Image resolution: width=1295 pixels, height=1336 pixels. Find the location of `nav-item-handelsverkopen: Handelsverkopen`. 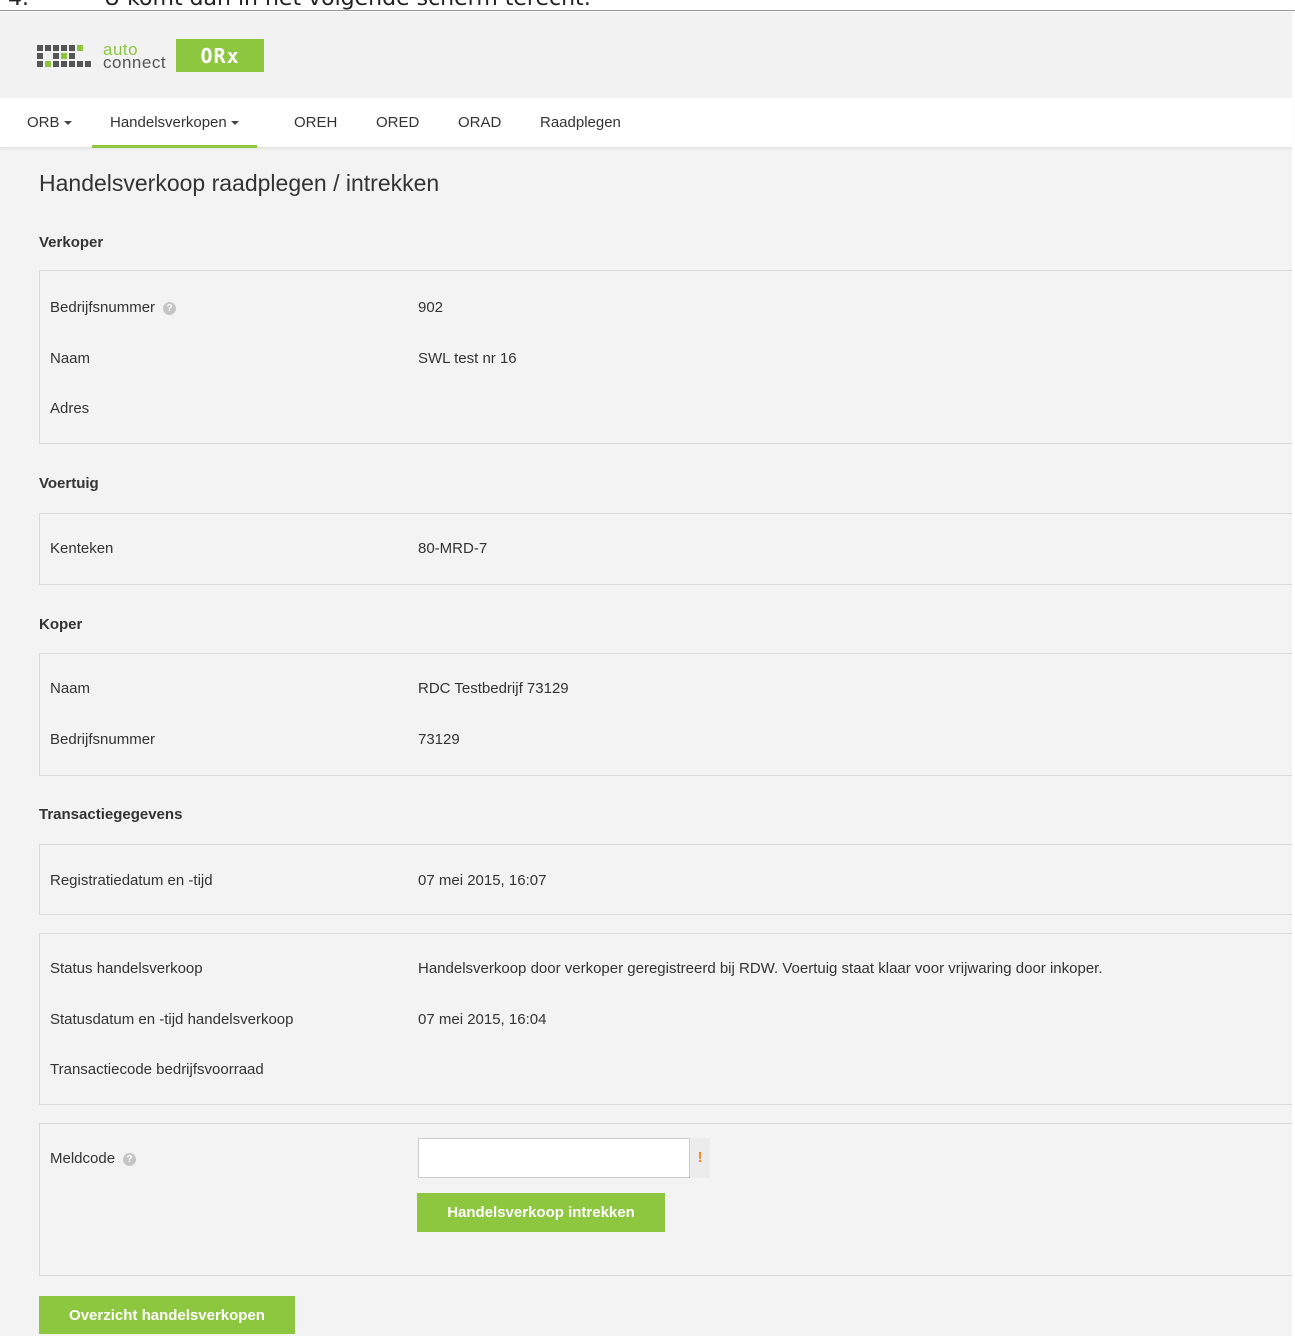

nav-item-handelsverkopen: Handelsverkopen is located at coordinates (174, 123).